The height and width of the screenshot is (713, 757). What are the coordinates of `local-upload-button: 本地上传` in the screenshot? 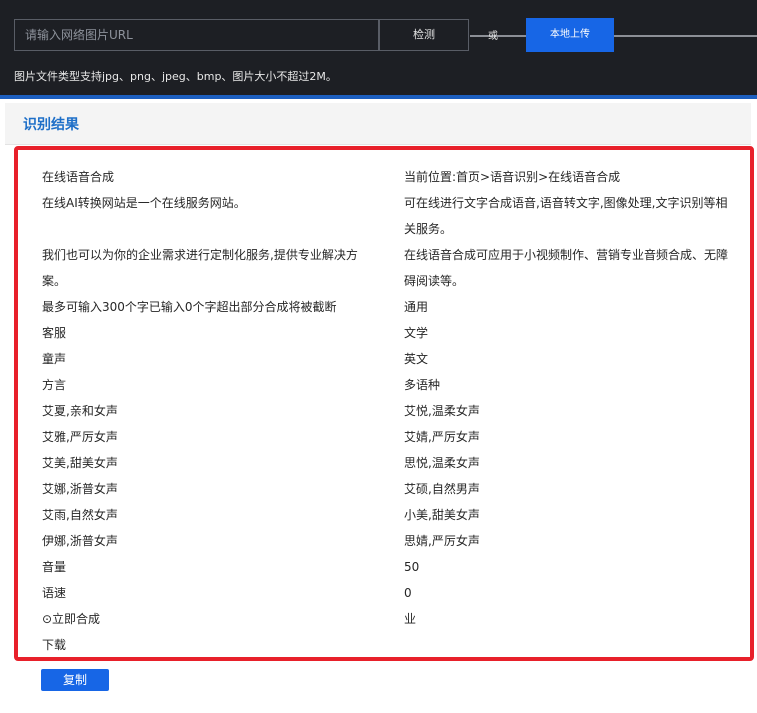 It's located at (570, 35).